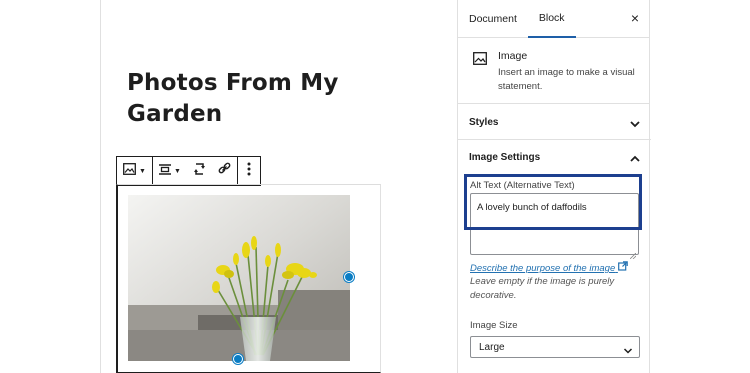  I want to click on external-link-icon, so click(622, 267).